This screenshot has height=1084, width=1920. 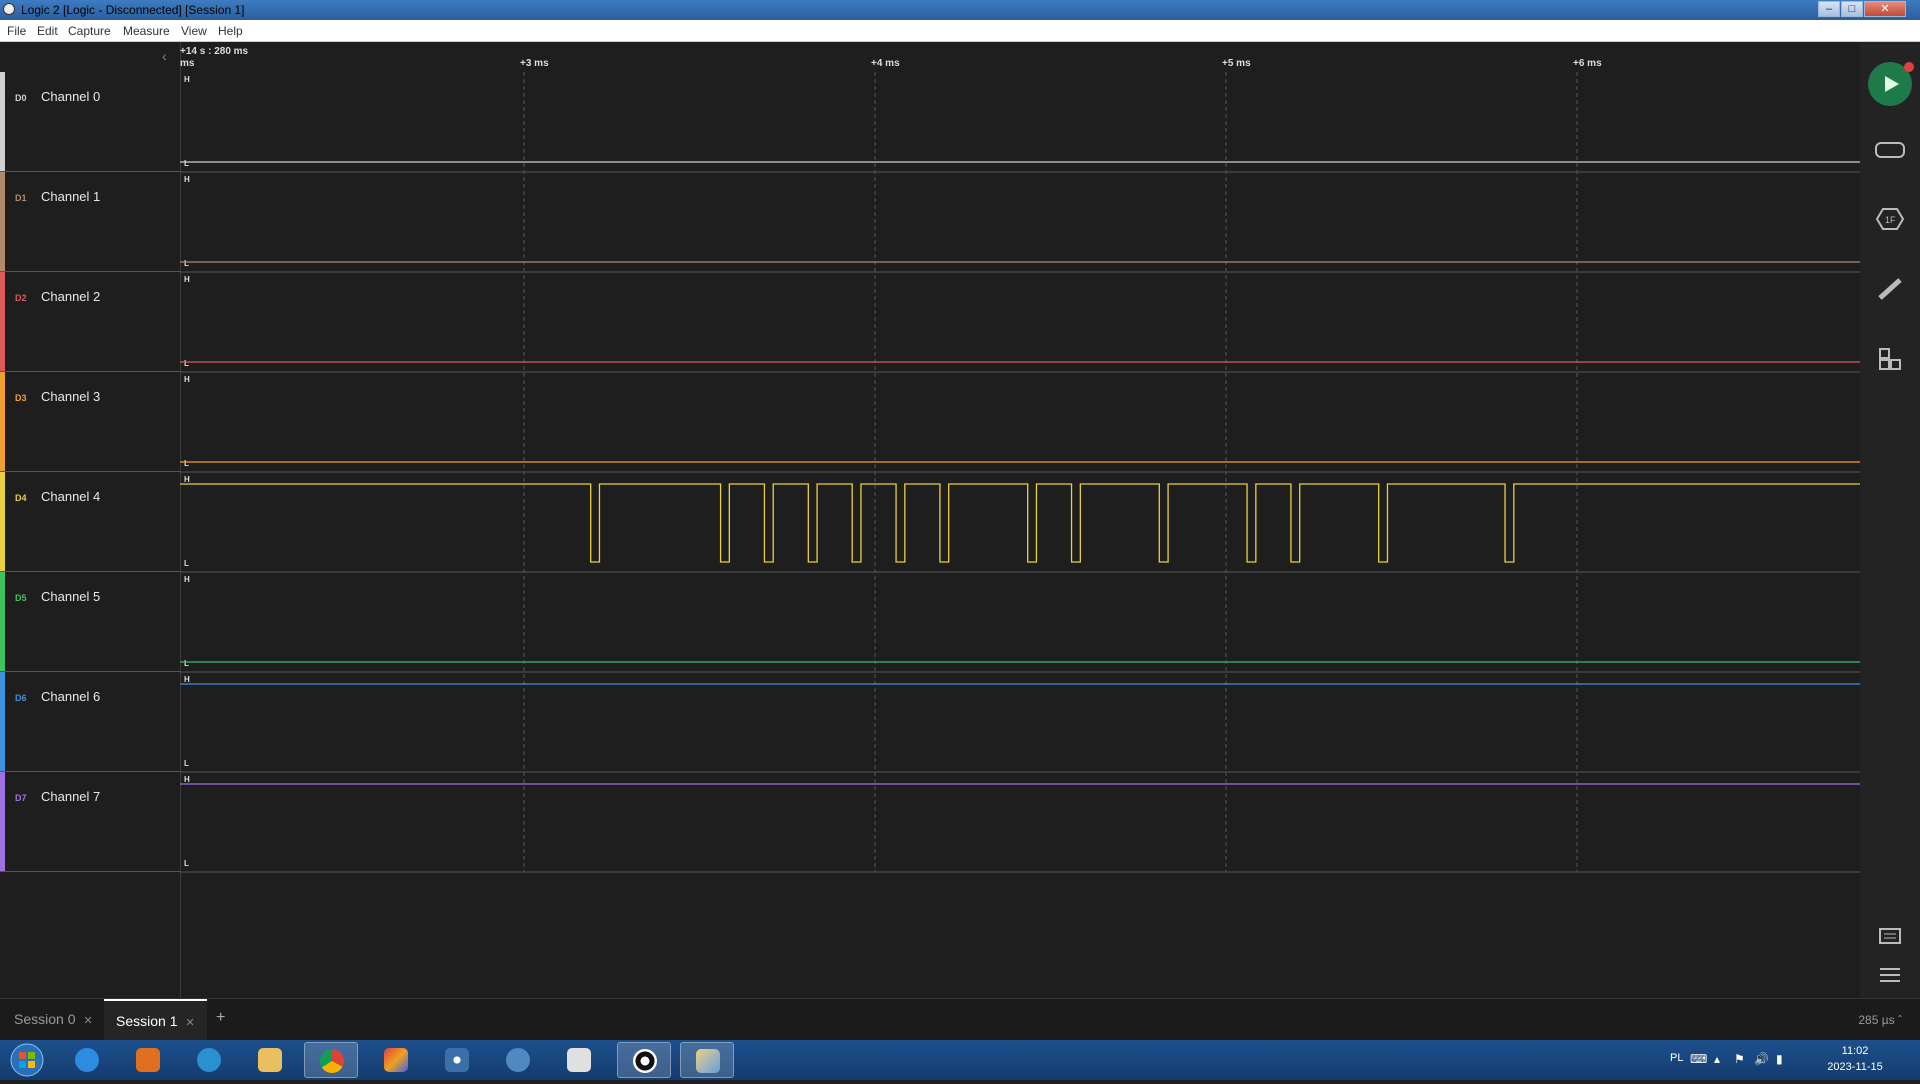 I want to click on media-player-icon, so click(x=148, y=1060).